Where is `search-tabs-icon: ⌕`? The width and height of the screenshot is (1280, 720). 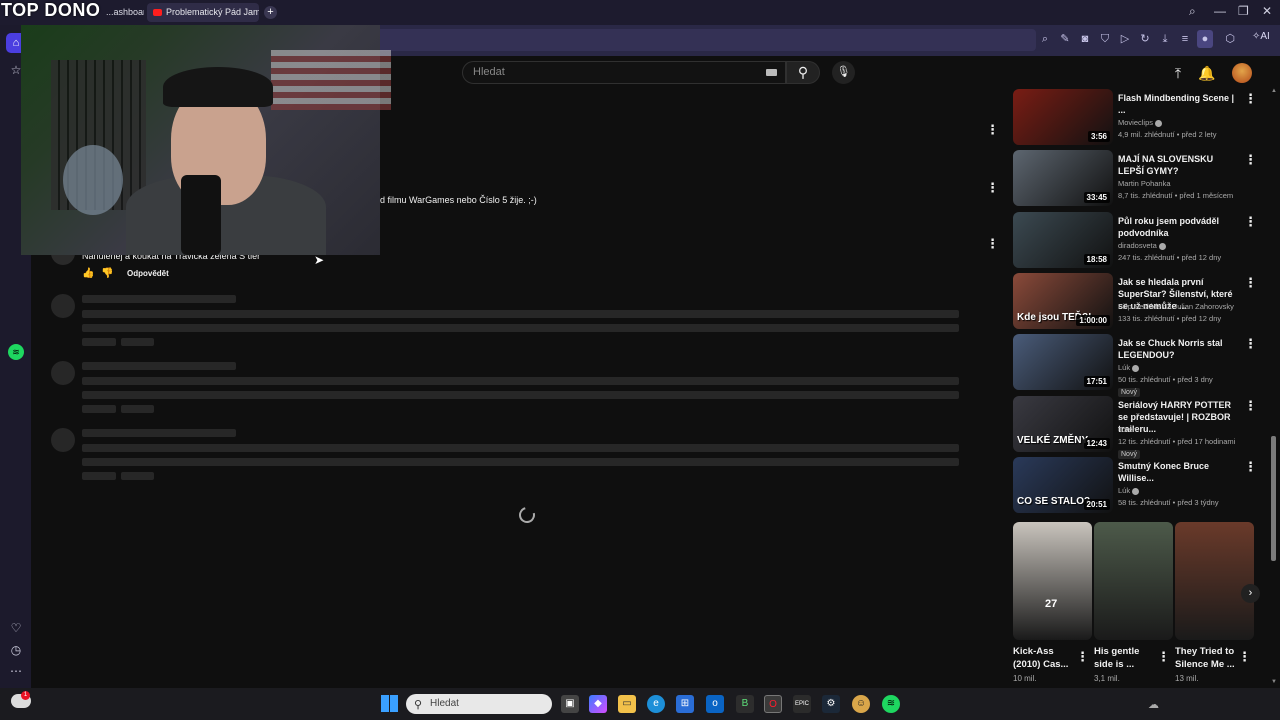
search-tabs-icon: ⌕ is located at coordinates (1192, 11).